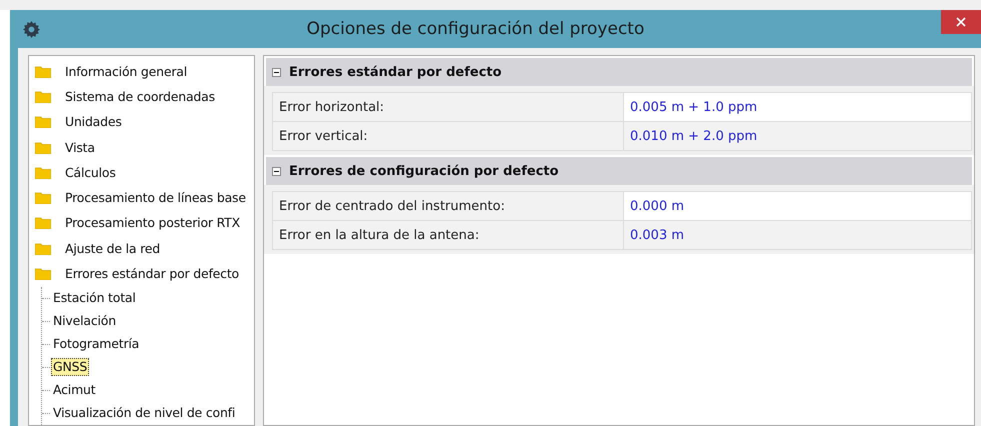  I want to click on tree-item: Unidades, so click(93, 122).